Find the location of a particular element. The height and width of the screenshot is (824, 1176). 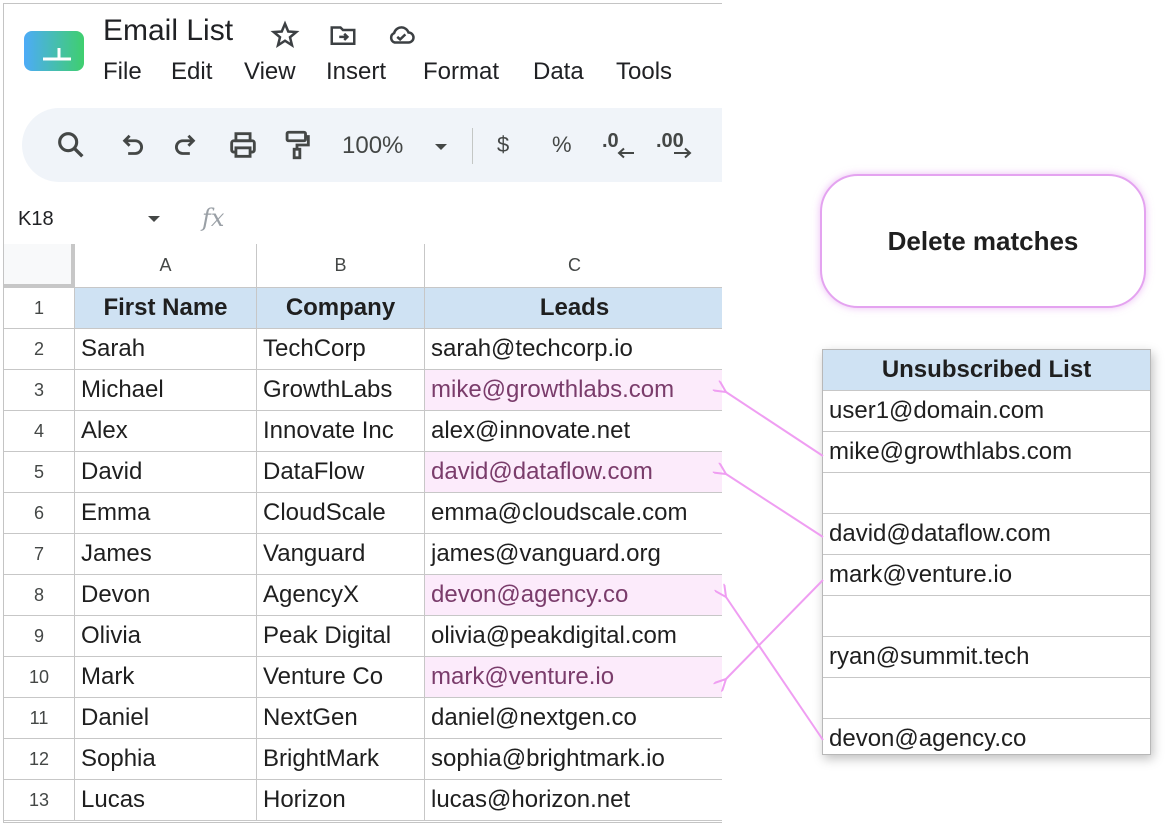

lead-cell-matched: mike@growthlabs.com is located at coordinates (573, 390).